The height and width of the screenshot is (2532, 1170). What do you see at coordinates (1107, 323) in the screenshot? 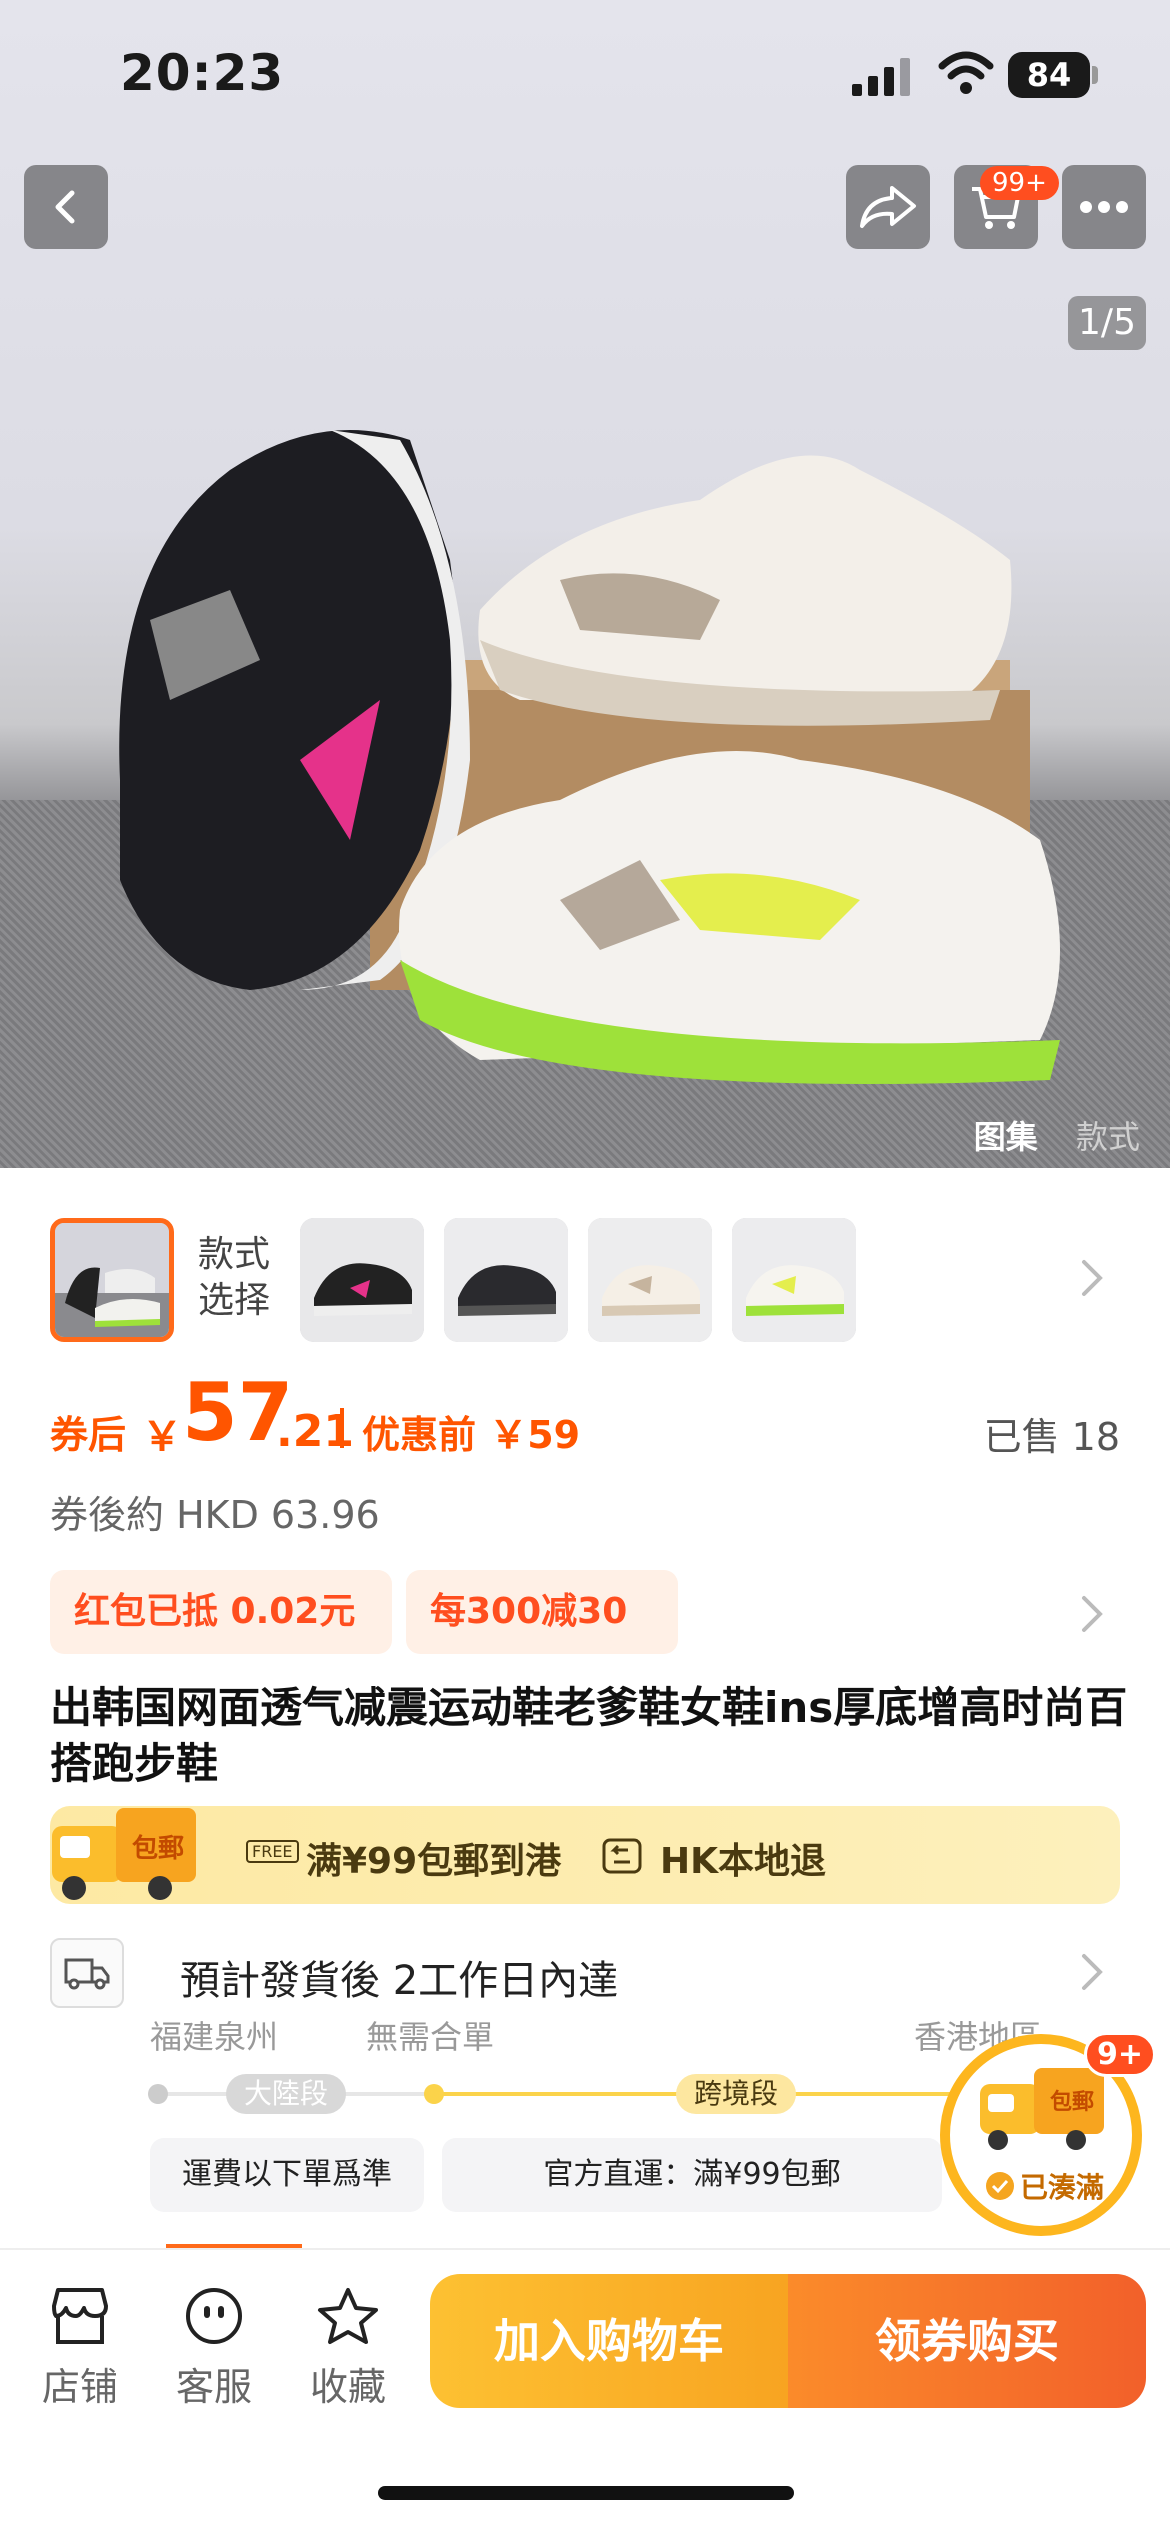
I see `image-counter: 1/5` at bounding box center [1107, 323].